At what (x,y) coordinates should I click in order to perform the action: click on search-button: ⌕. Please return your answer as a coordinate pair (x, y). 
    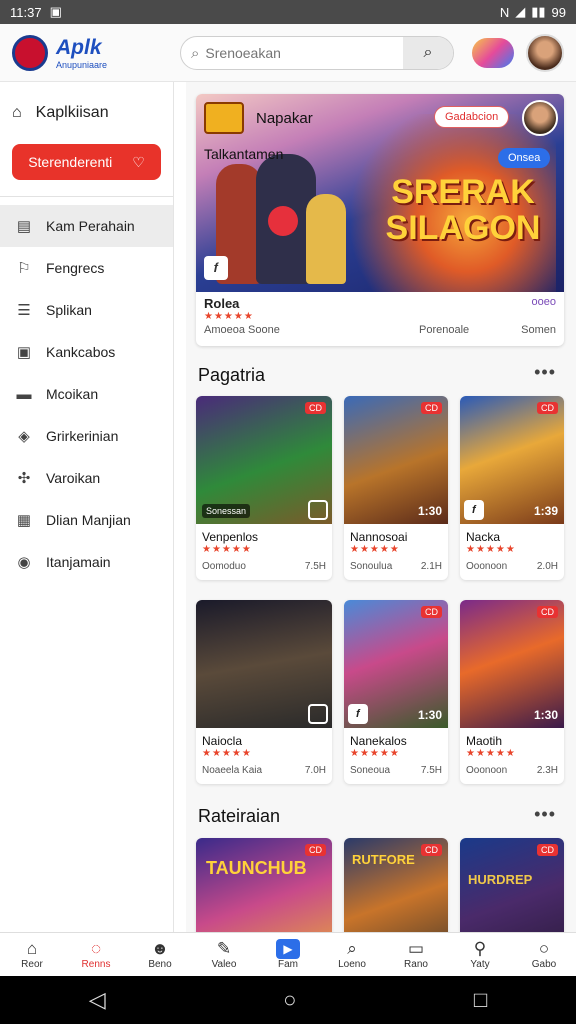
    Looking at the image, I should click on (428, 53).